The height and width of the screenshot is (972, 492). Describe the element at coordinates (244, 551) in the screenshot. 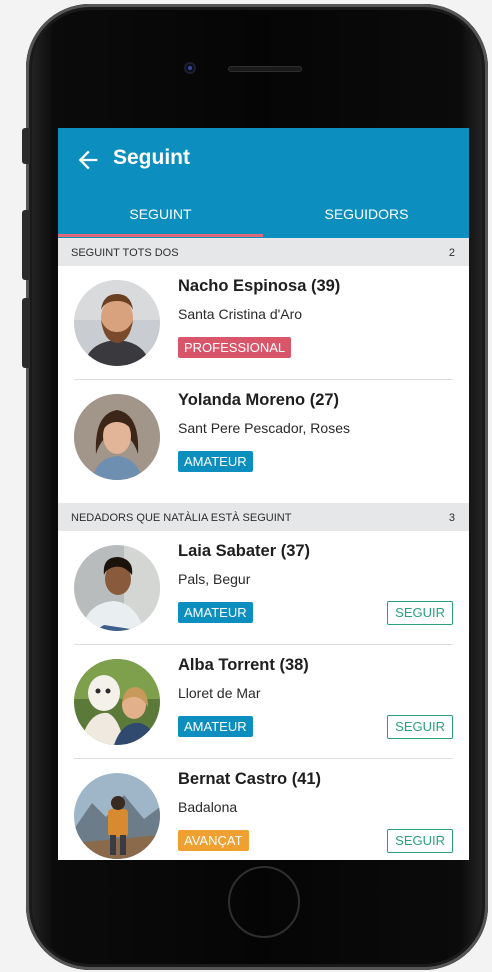

I see `swimmer-name: Laia Sabater (37)` at that location.